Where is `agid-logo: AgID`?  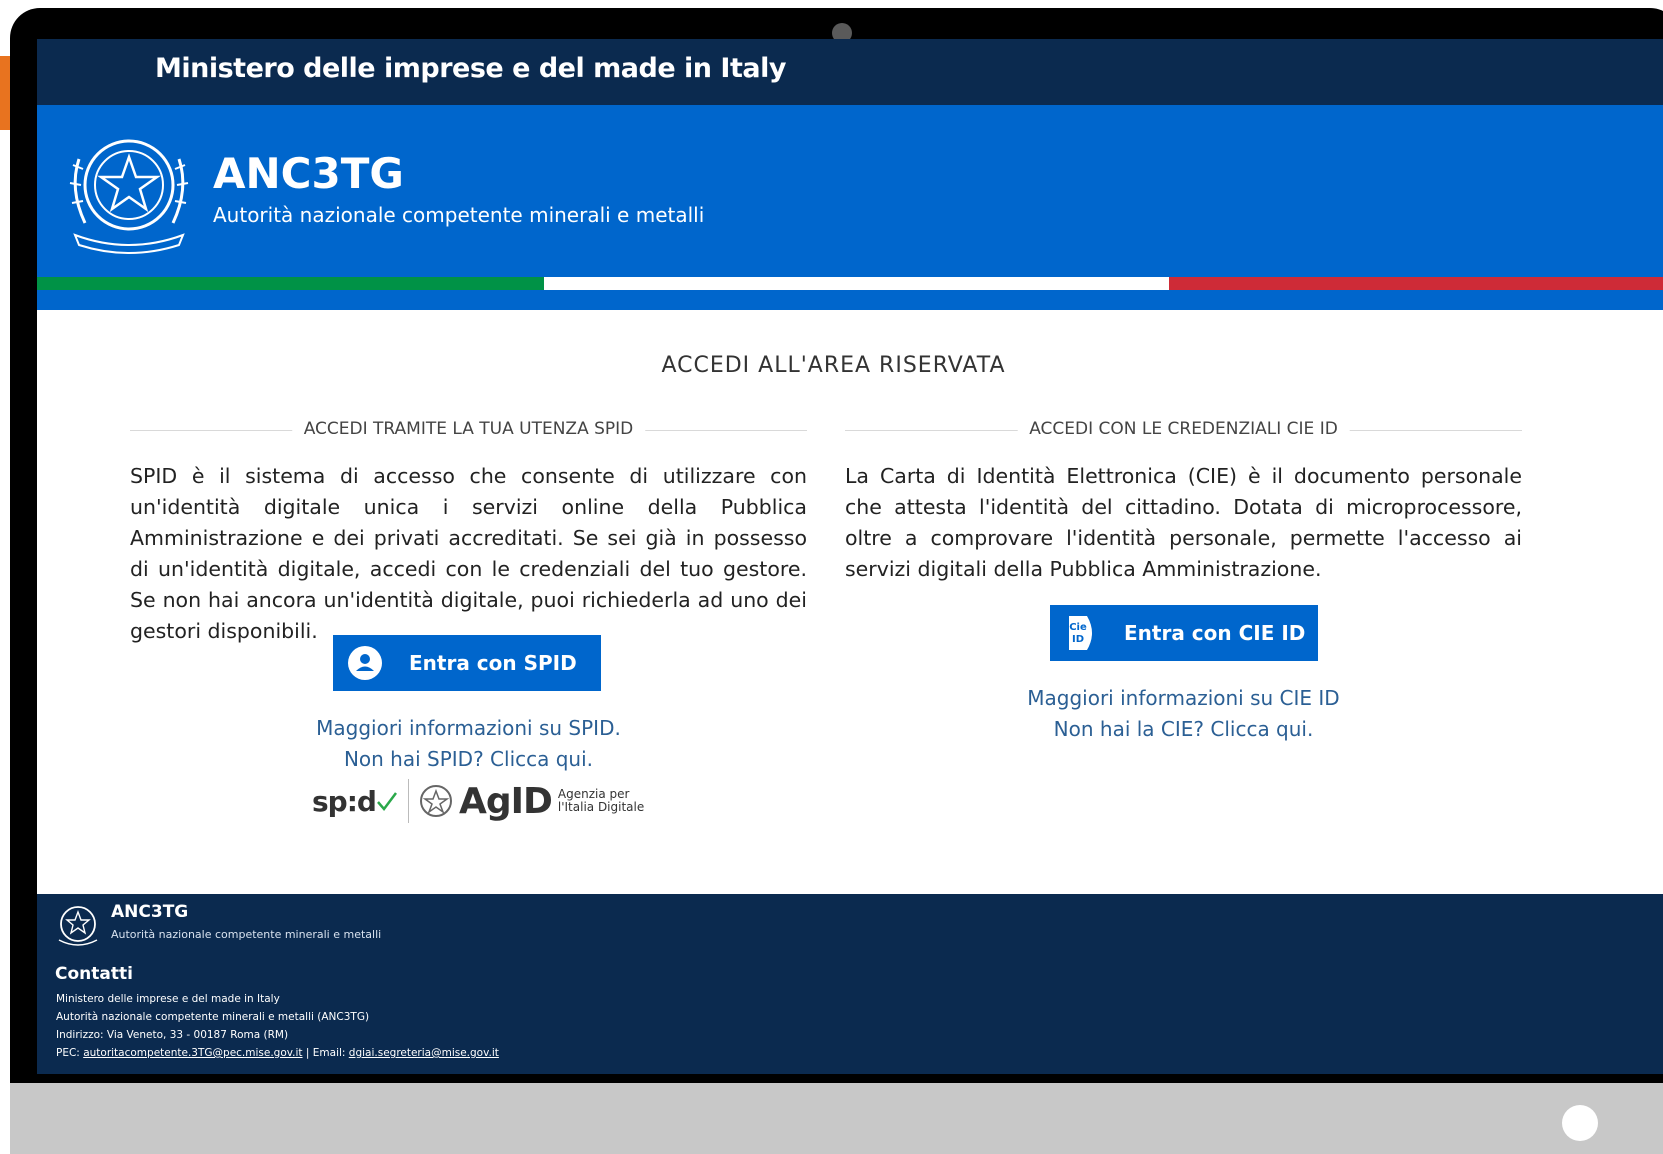
agid-logo: AgID is located at coordinates (505, 801).